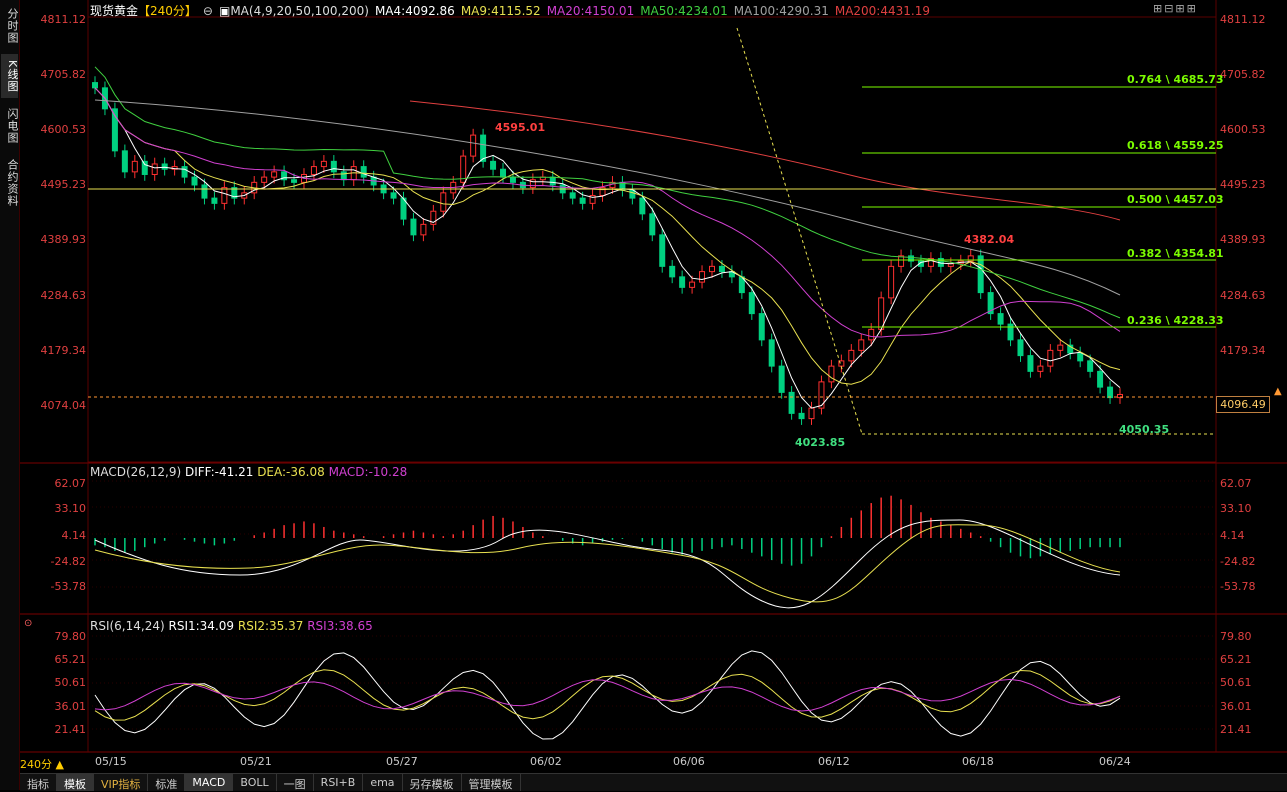  I want to click on circle-icon: ⊖, so click(208, 11).